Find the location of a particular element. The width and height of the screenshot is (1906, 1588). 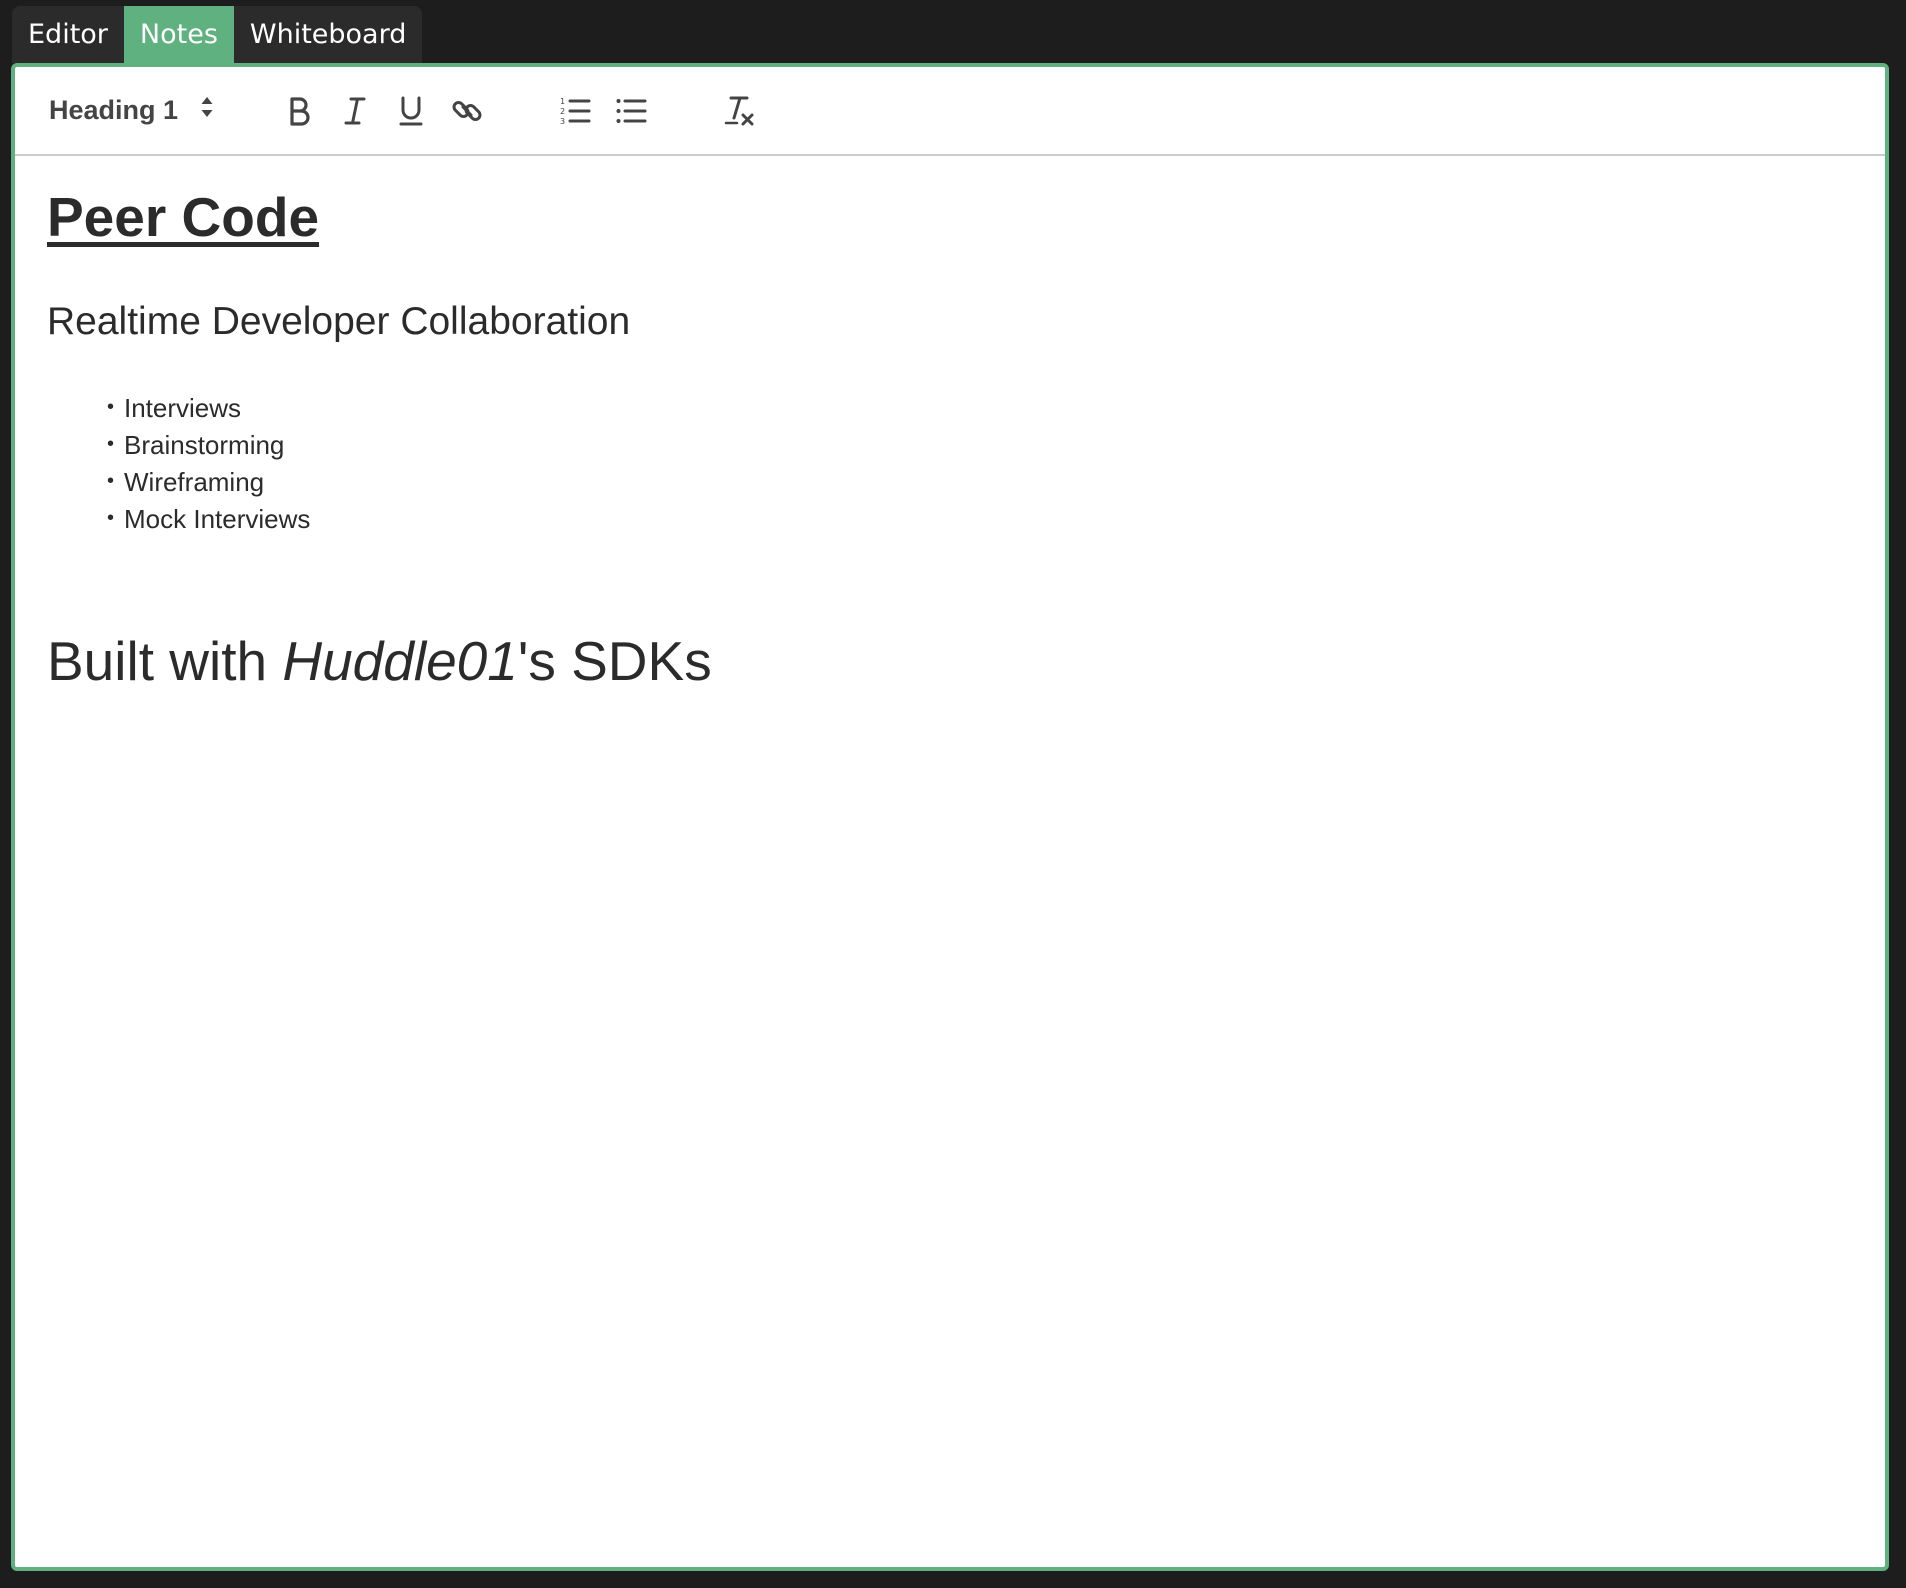

clean-group is located at coordinates (739, 111).